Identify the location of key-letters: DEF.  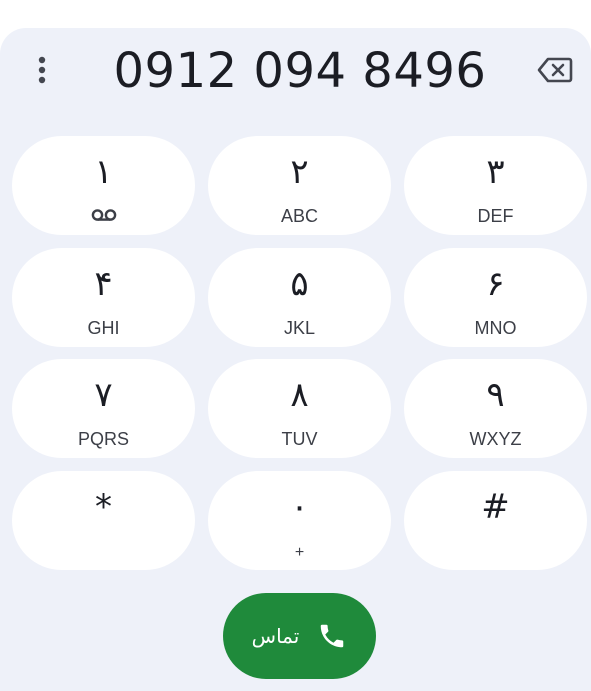
(495, 216).